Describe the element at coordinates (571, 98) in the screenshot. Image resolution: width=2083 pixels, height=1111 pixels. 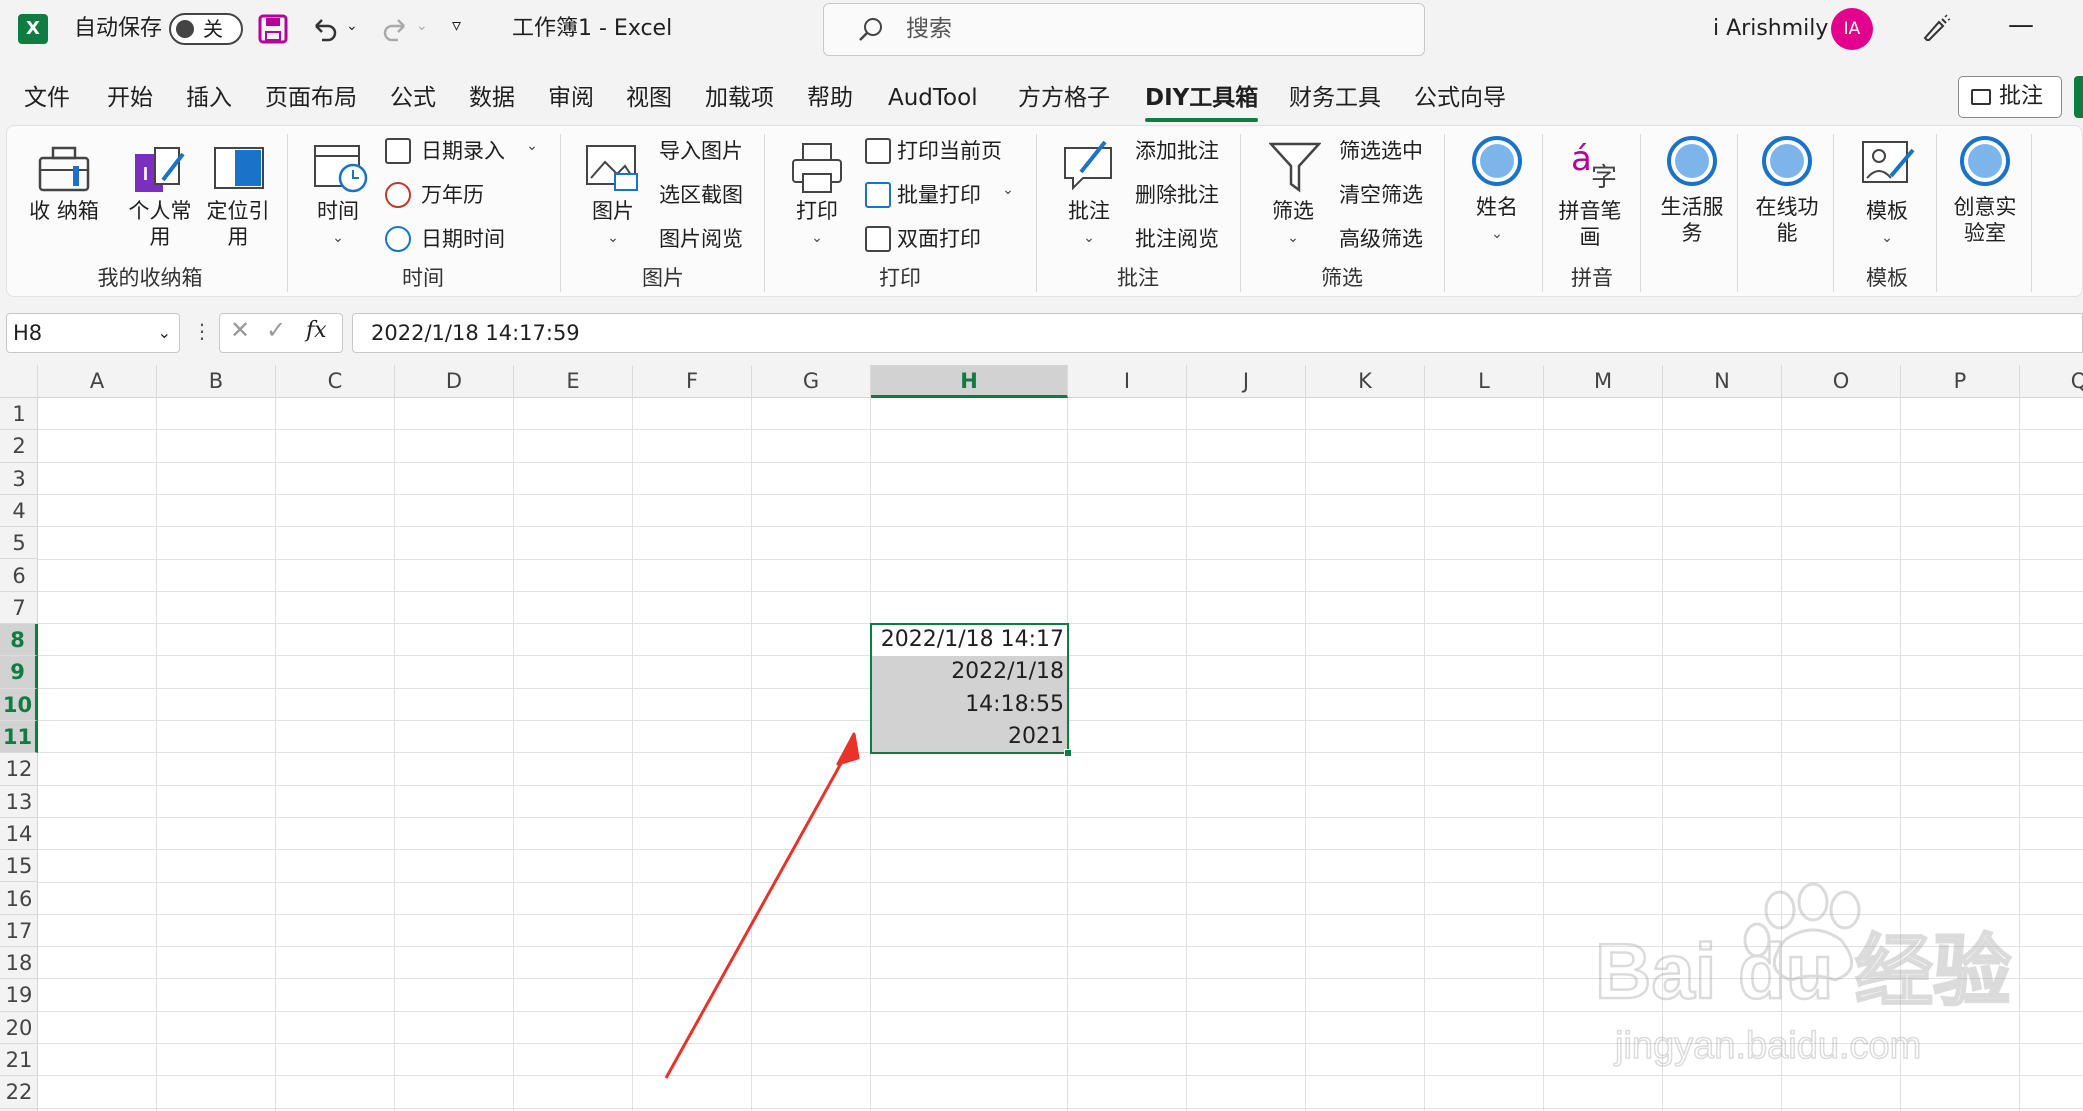
I see `tab-review: 审阅` at that location.